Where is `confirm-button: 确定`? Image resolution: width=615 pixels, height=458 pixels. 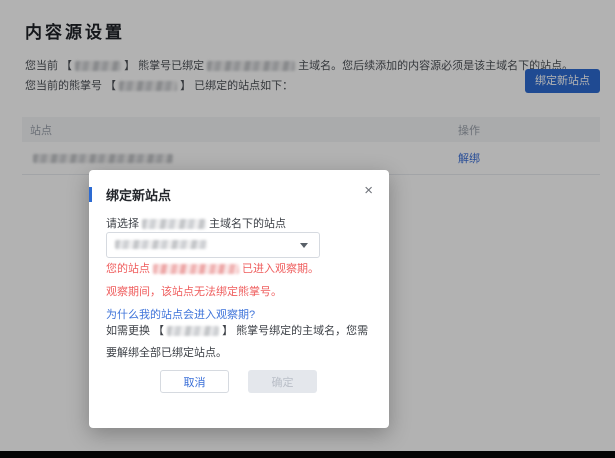 confirm-button: 确定 is located at coordinates (282, 381).